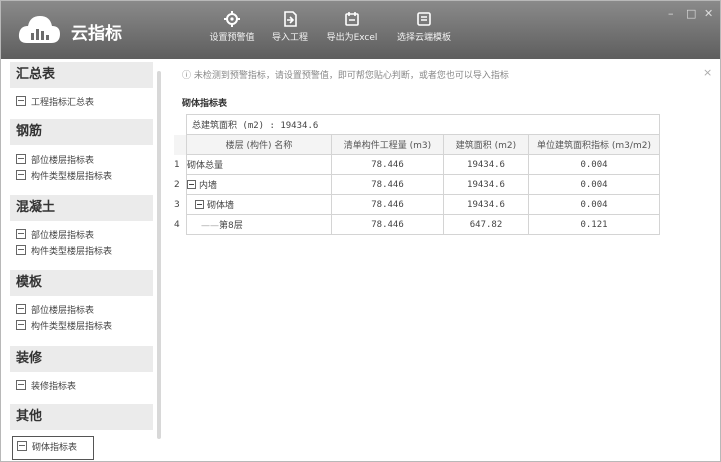  I want to click on sidebar-item-concrete-component-index: 构件类型楼层指标表, so click(64, 252).